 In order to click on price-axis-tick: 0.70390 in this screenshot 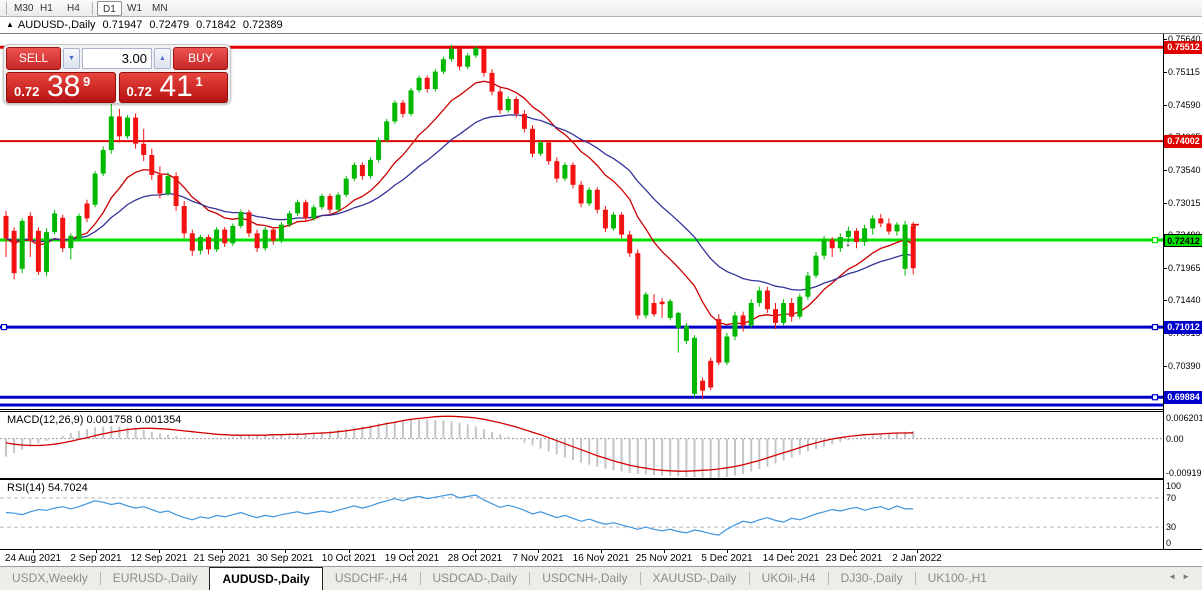, I will do `click(1183, 366)`.